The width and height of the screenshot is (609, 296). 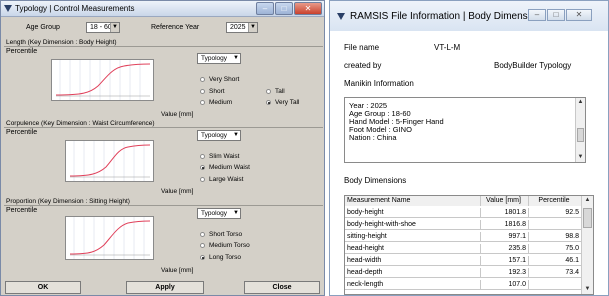 I want to click on table-row: neck-length 107.0, so click(x=463, y=285).